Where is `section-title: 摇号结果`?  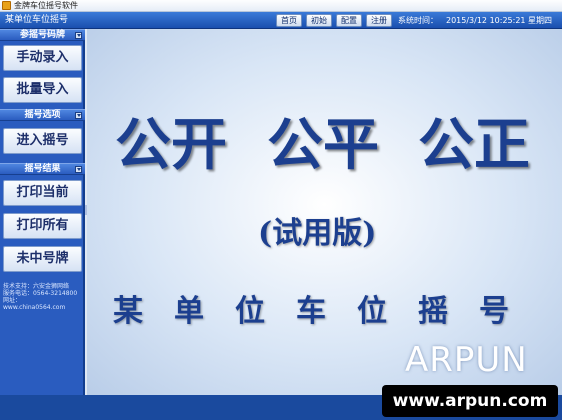
section-title: 摇号结果 is located at coordinates (42, 169).